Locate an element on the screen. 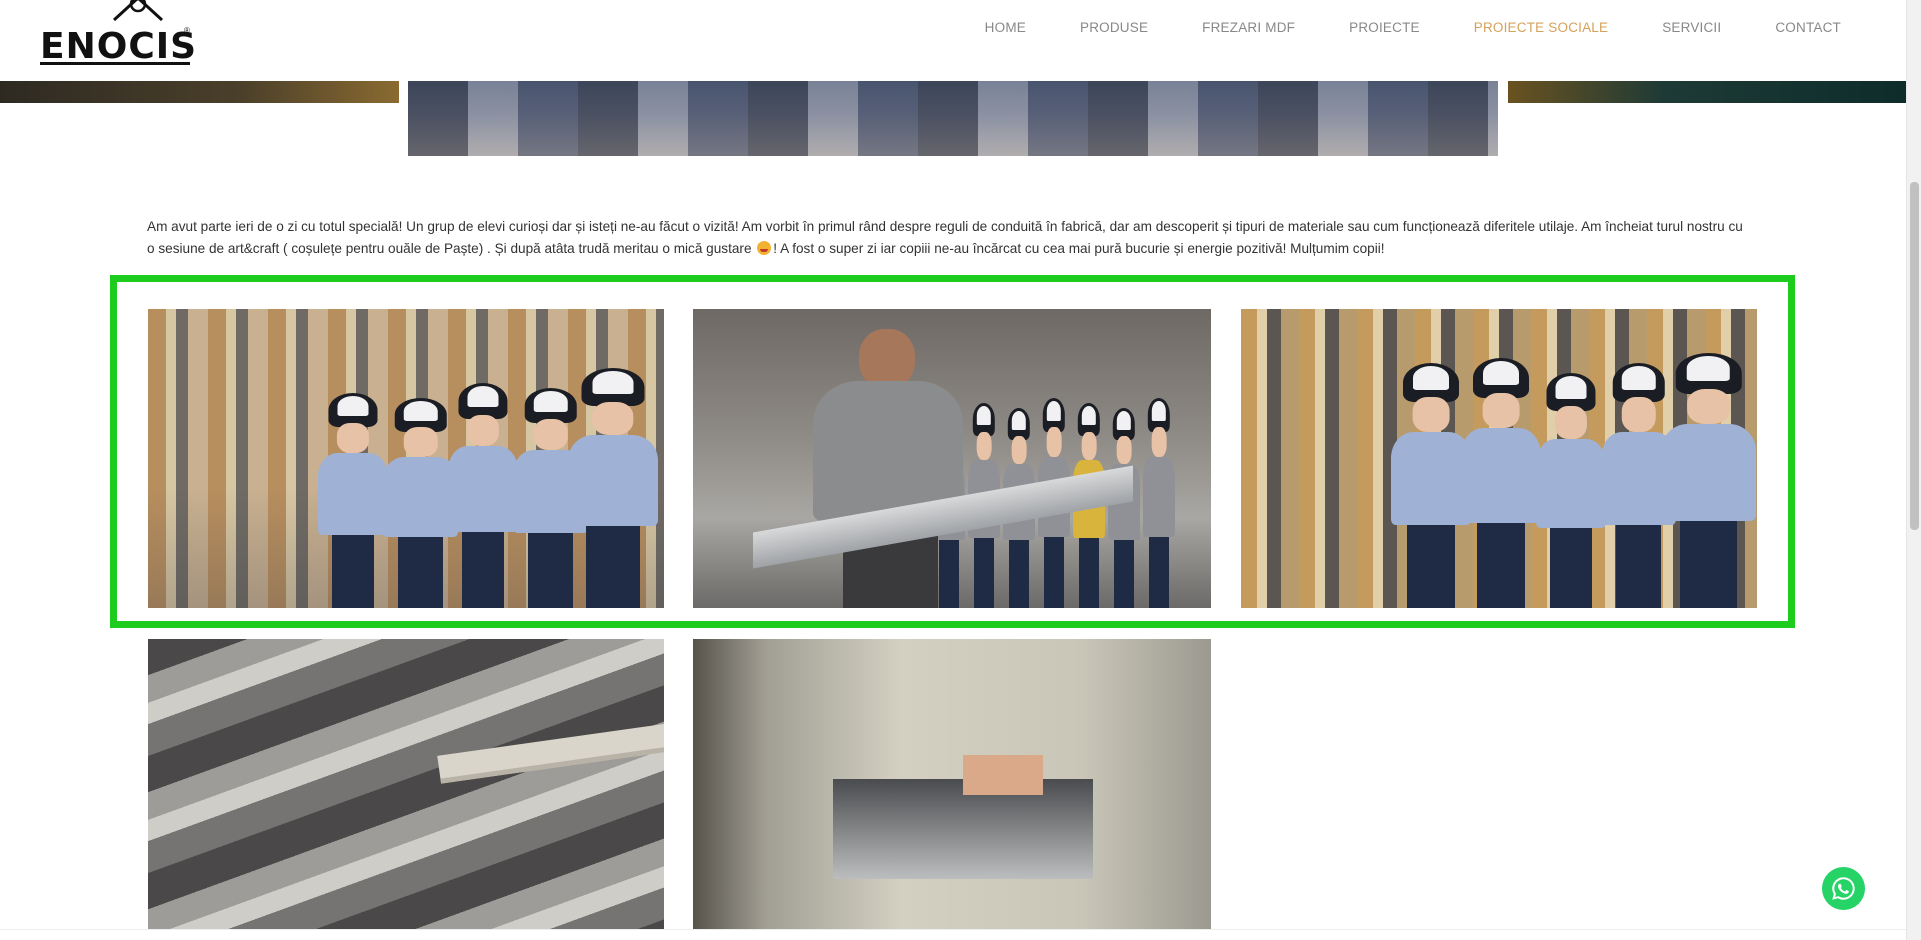 This screenshot has width=1921, height=940. carousel-next-image is located at coordinates (1707, 92).